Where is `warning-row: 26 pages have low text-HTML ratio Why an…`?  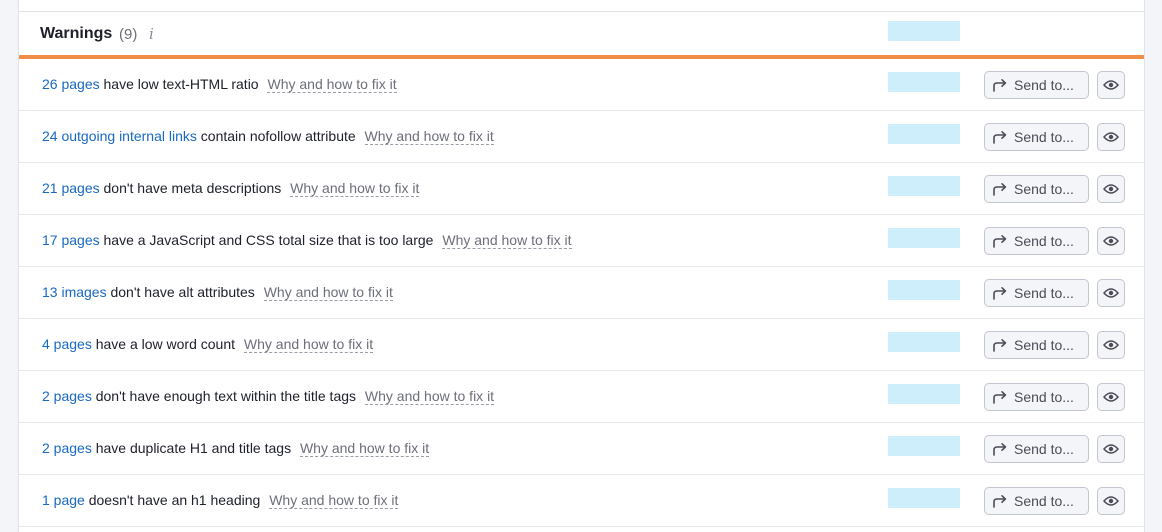
warning-row: 26 pages have low text-HTML ratio Why an… is located at coordinates (581, 85).